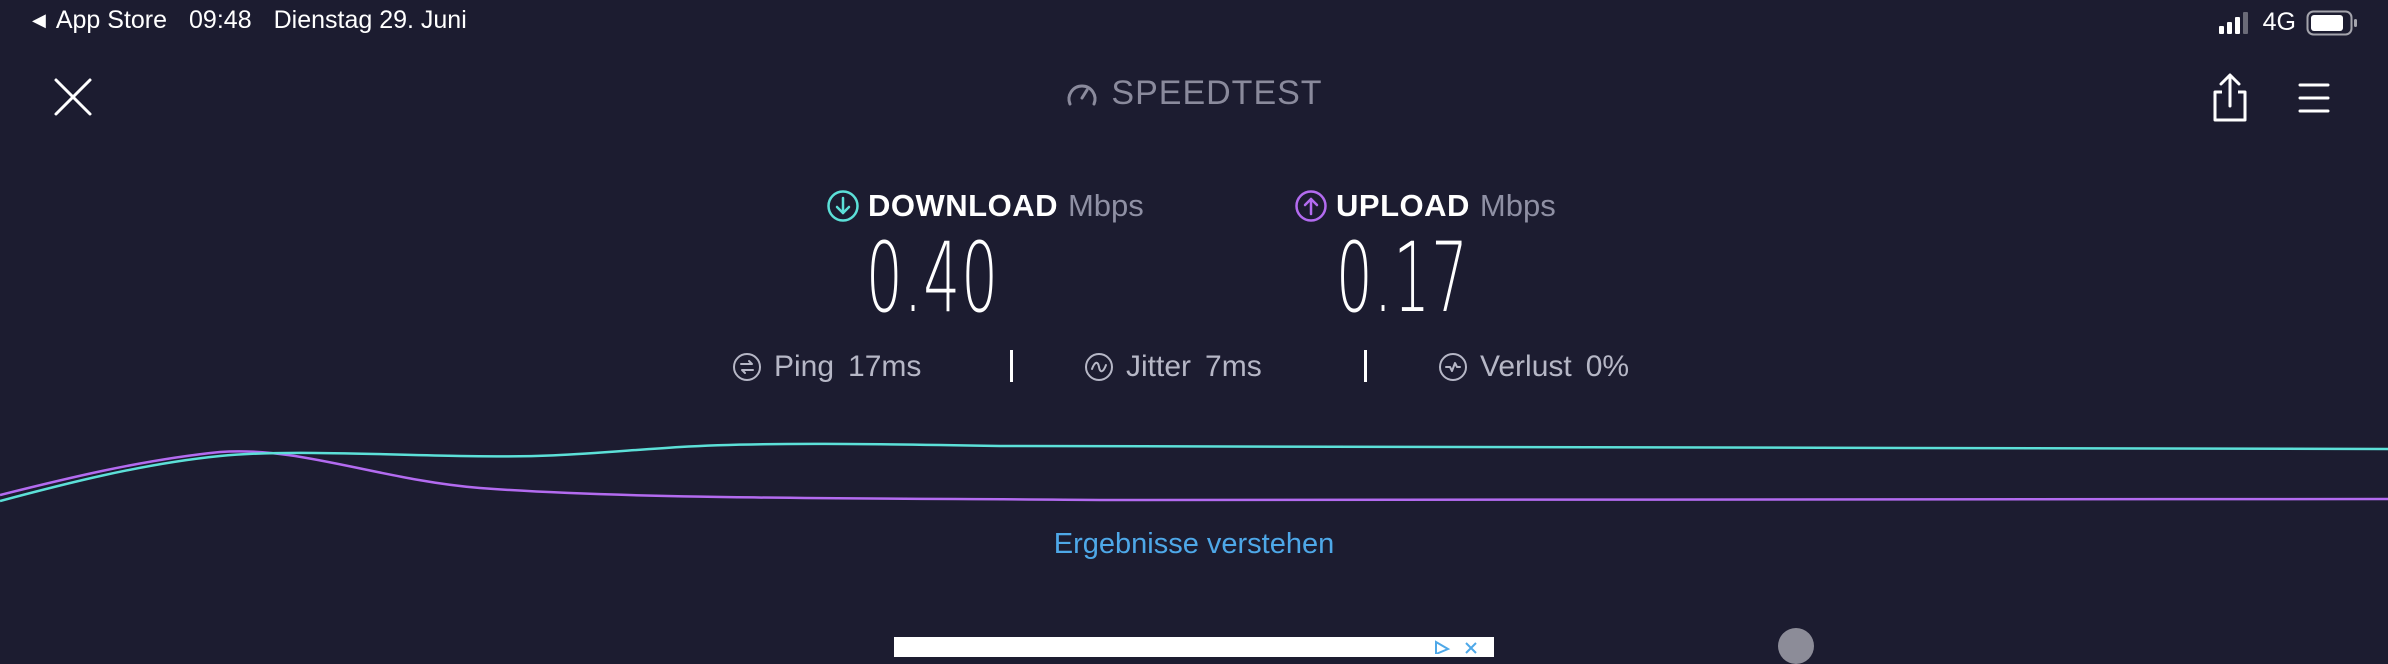 The width and height of the screenshot is (2388, 664). I want to click on upload-speed-line, so click(1194, 476).